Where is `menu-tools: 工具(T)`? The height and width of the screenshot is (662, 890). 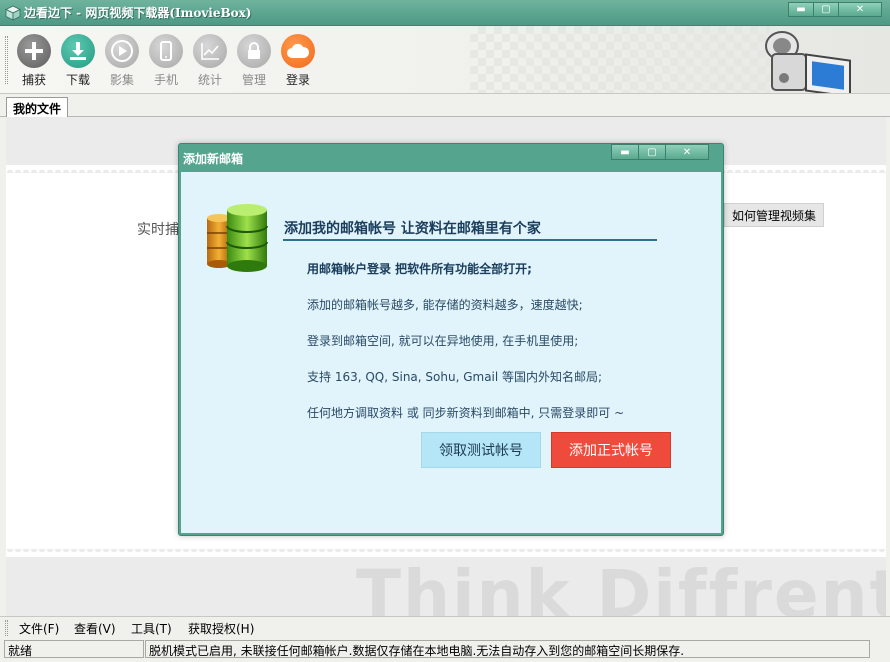
menu-tools: 工具(T) is located at coordinates (151, 628).